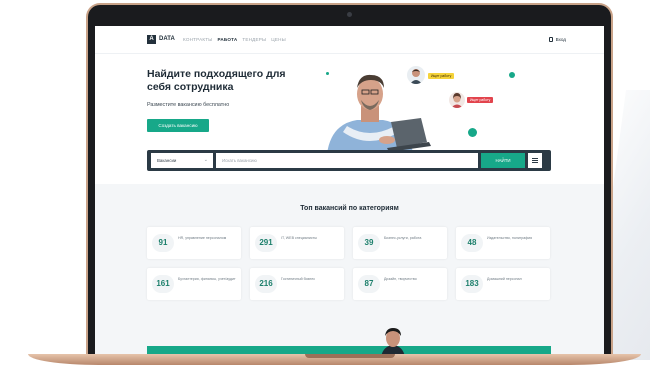  Describe the element at coordinates (400, 284) in the screenshot. I see `category-card: 87 Дизайн, творчество` at that location.